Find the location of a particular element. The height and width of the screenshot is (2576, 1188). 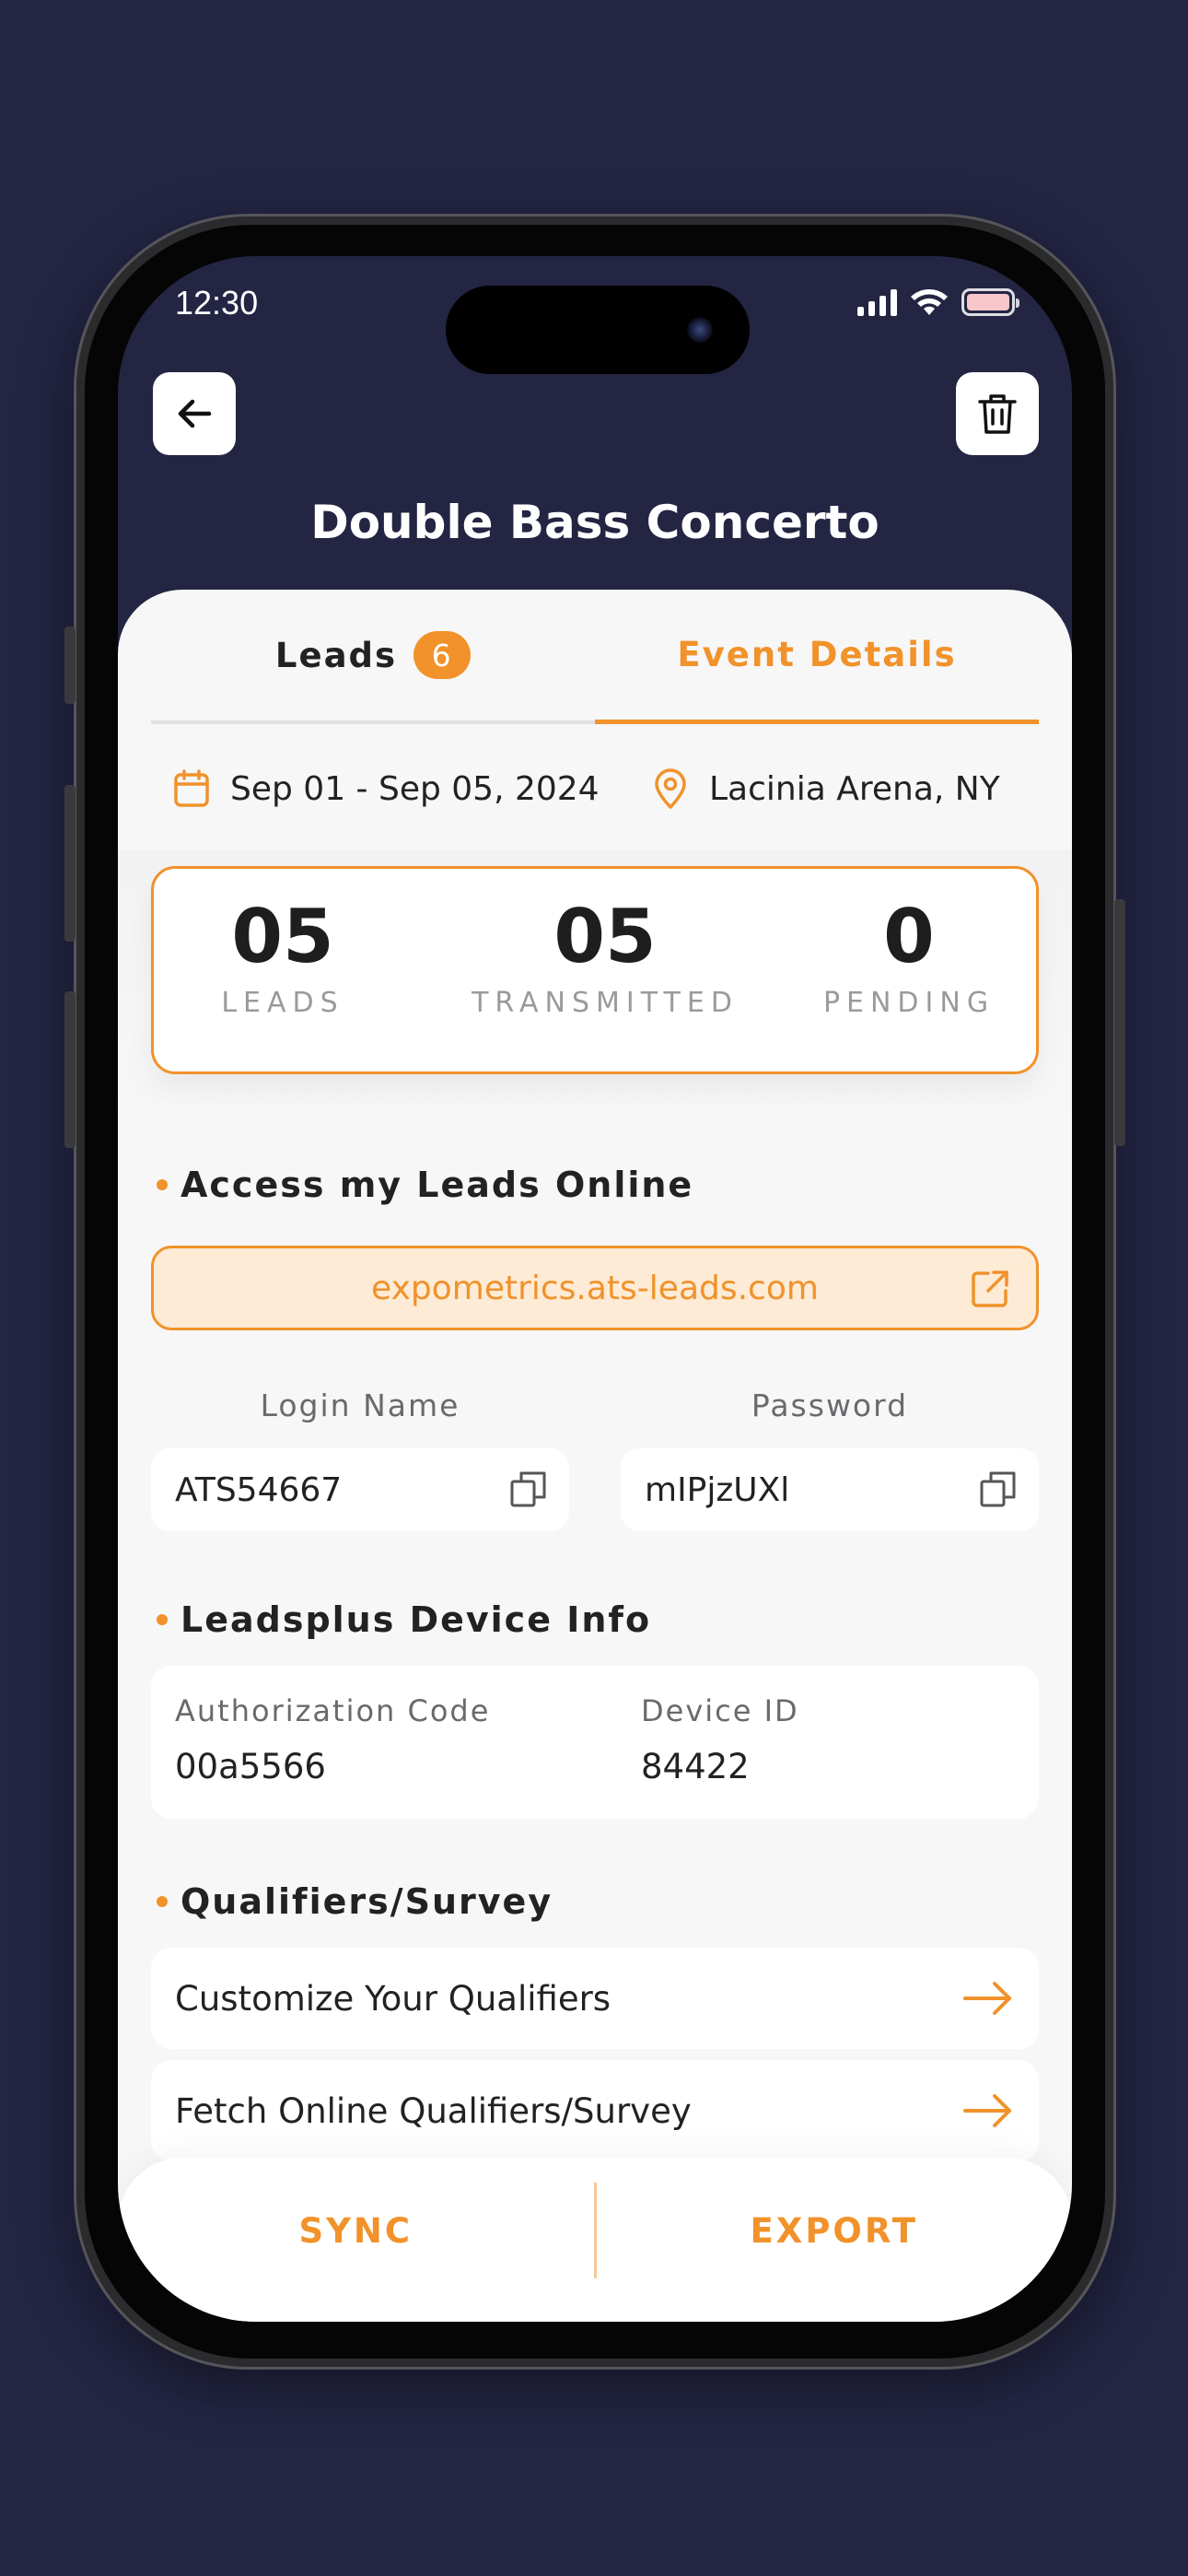

device-id-label: Device ID is located at coordinates (720, 1710).